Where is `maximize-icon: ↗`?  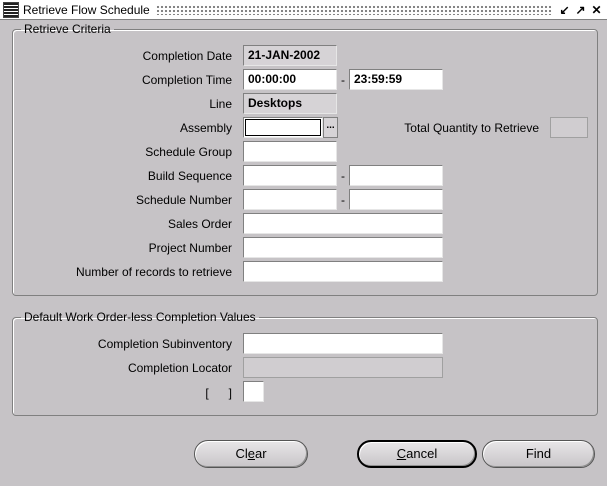 maximize-icon: ↗ is located at coordinates (580, 10).